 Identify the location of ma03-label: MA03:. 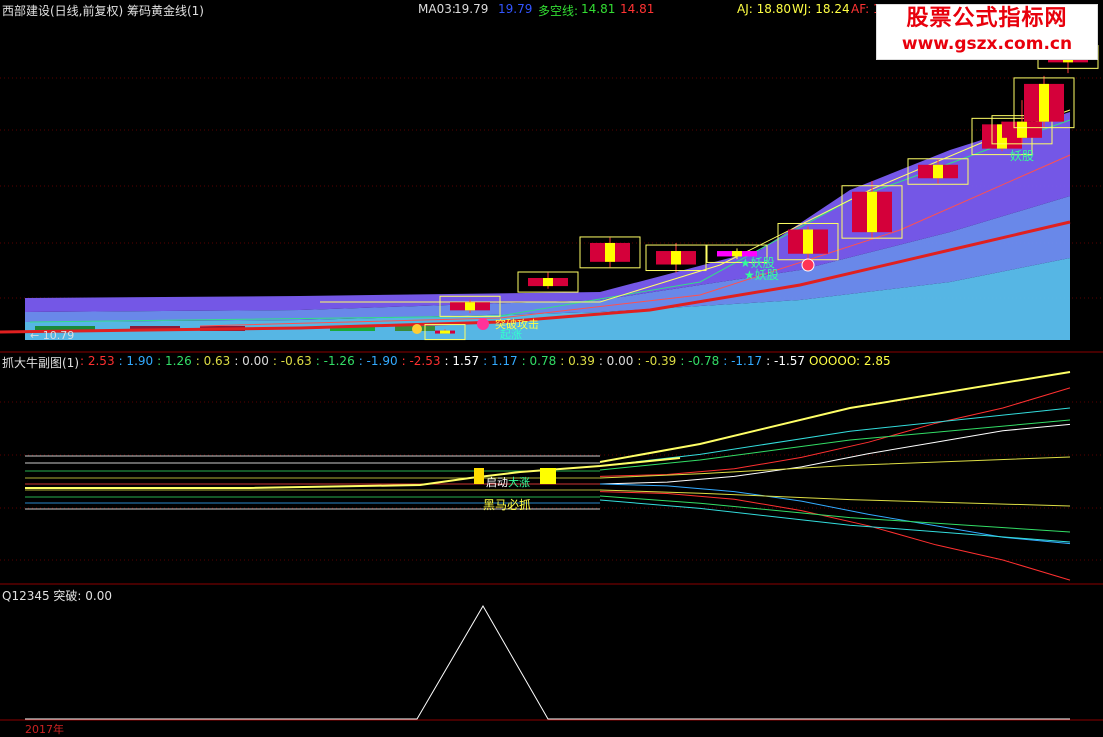
(437, 9).